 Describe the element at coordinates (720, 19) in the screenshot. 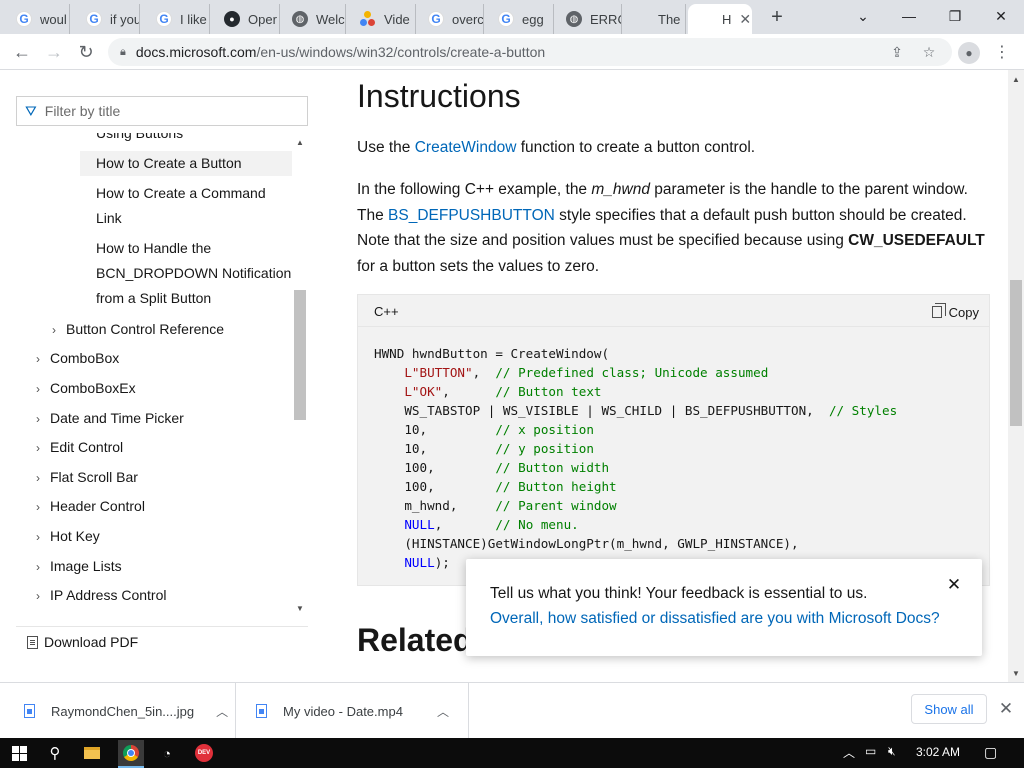

I see `tab-microsoft-active: H ✕` at that location.